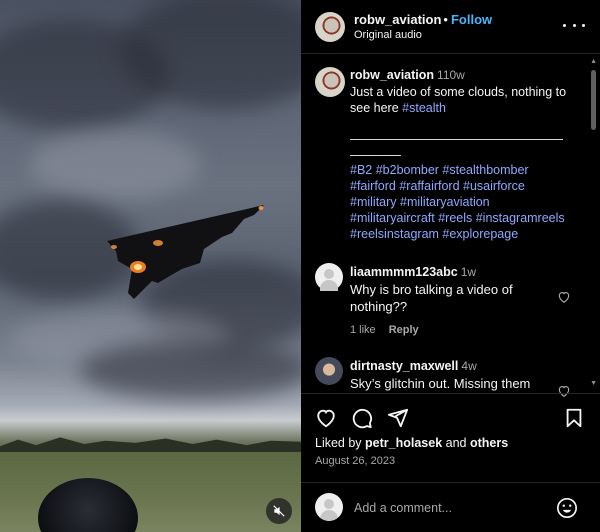 This screenshot has height=532, width=600. What do you see at coordinates (404, 366) in the screenshot?
I see `comment-username: dirtnasty_maxwell` at bounding box center [404, 366].